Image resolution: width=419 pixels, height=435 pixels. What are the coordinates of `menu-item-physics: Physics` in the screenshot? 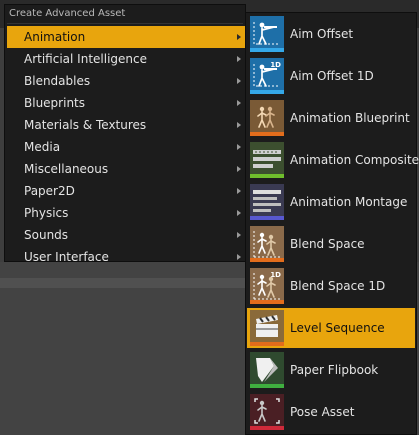 It's located at (126, 213).